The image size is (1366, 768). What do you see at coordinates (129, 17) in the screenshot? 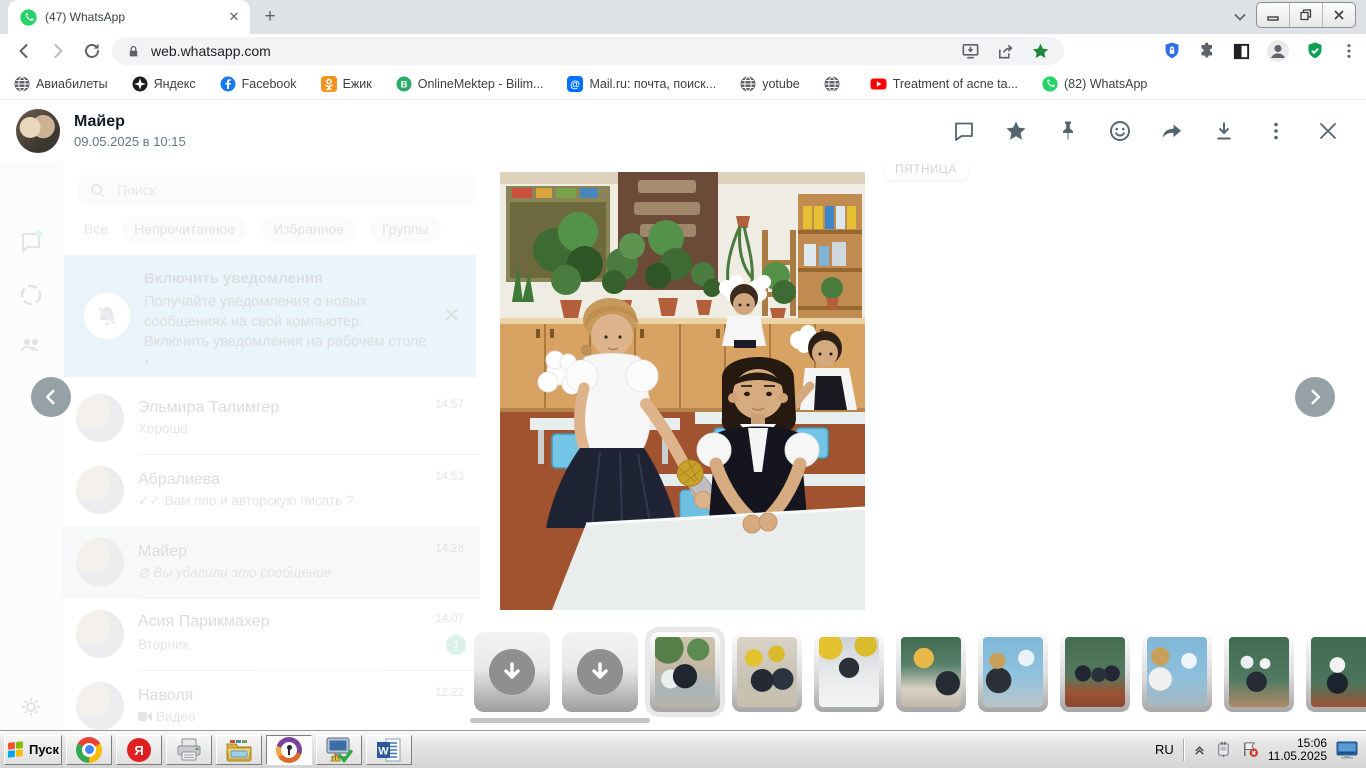
I see `browser-tab: (47) WhatsApp ✕` at bounding box center [129, 17].